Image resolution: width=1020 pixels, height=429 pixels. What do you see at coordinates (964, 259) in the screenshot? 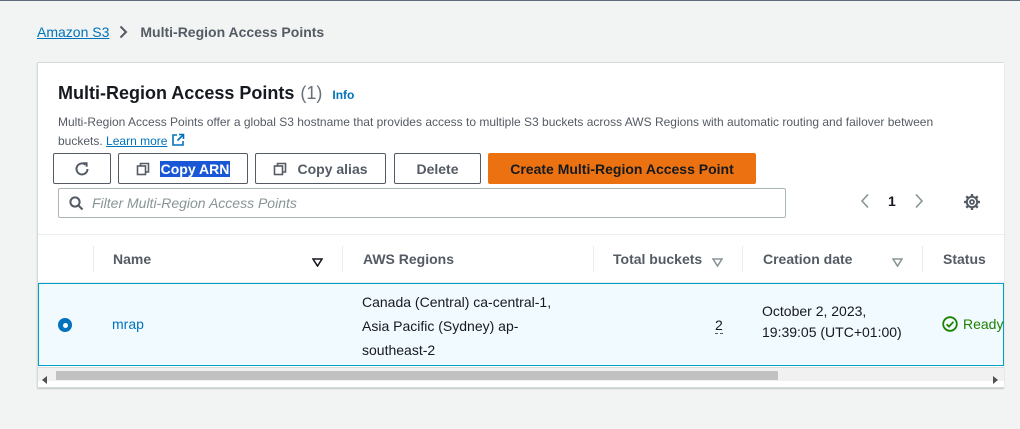
I see `column-header-status: Status` at bounding box center [964, 259].